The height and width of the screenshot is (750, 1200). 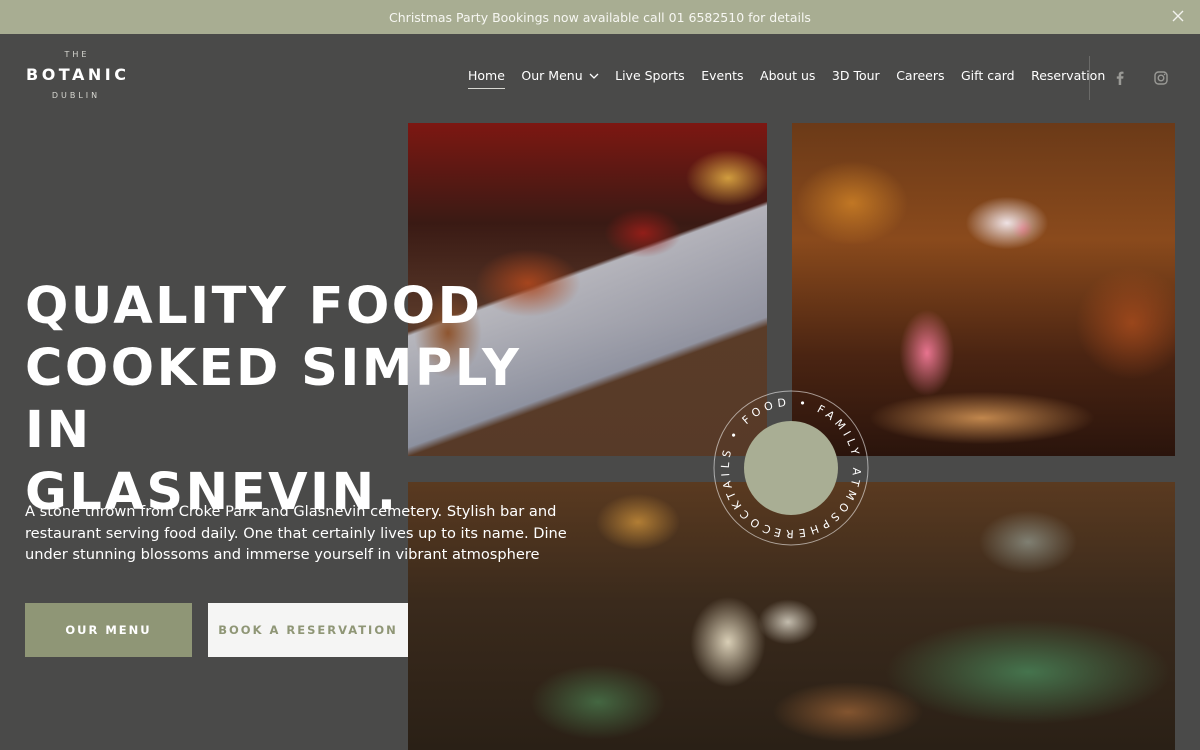 I want to click on facebook-icon, so click(x=1120, y=78).